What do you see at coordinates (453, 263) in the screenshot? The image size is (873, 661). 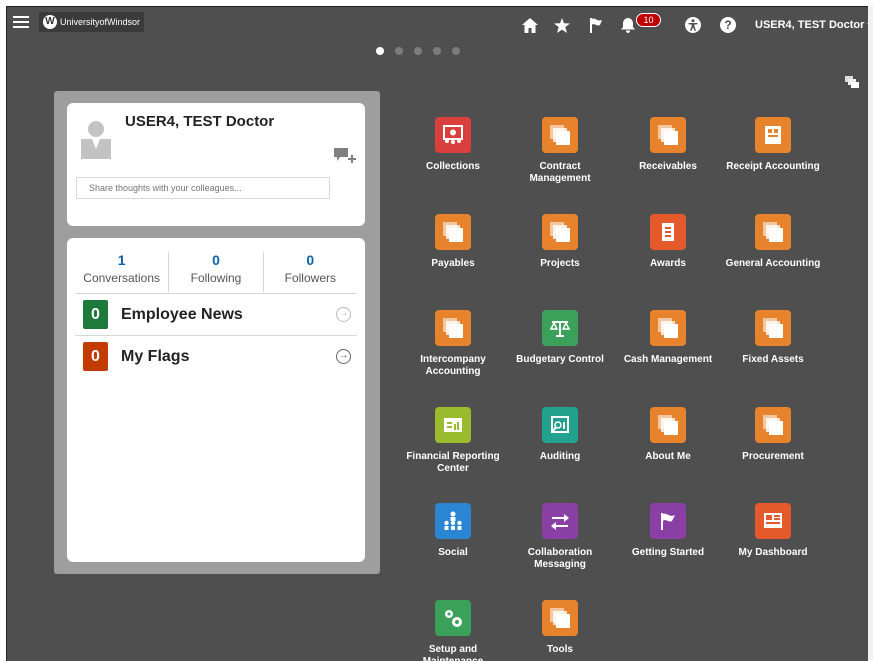 I see `app-tile-label: Payables` at bounding box center [453, 263].